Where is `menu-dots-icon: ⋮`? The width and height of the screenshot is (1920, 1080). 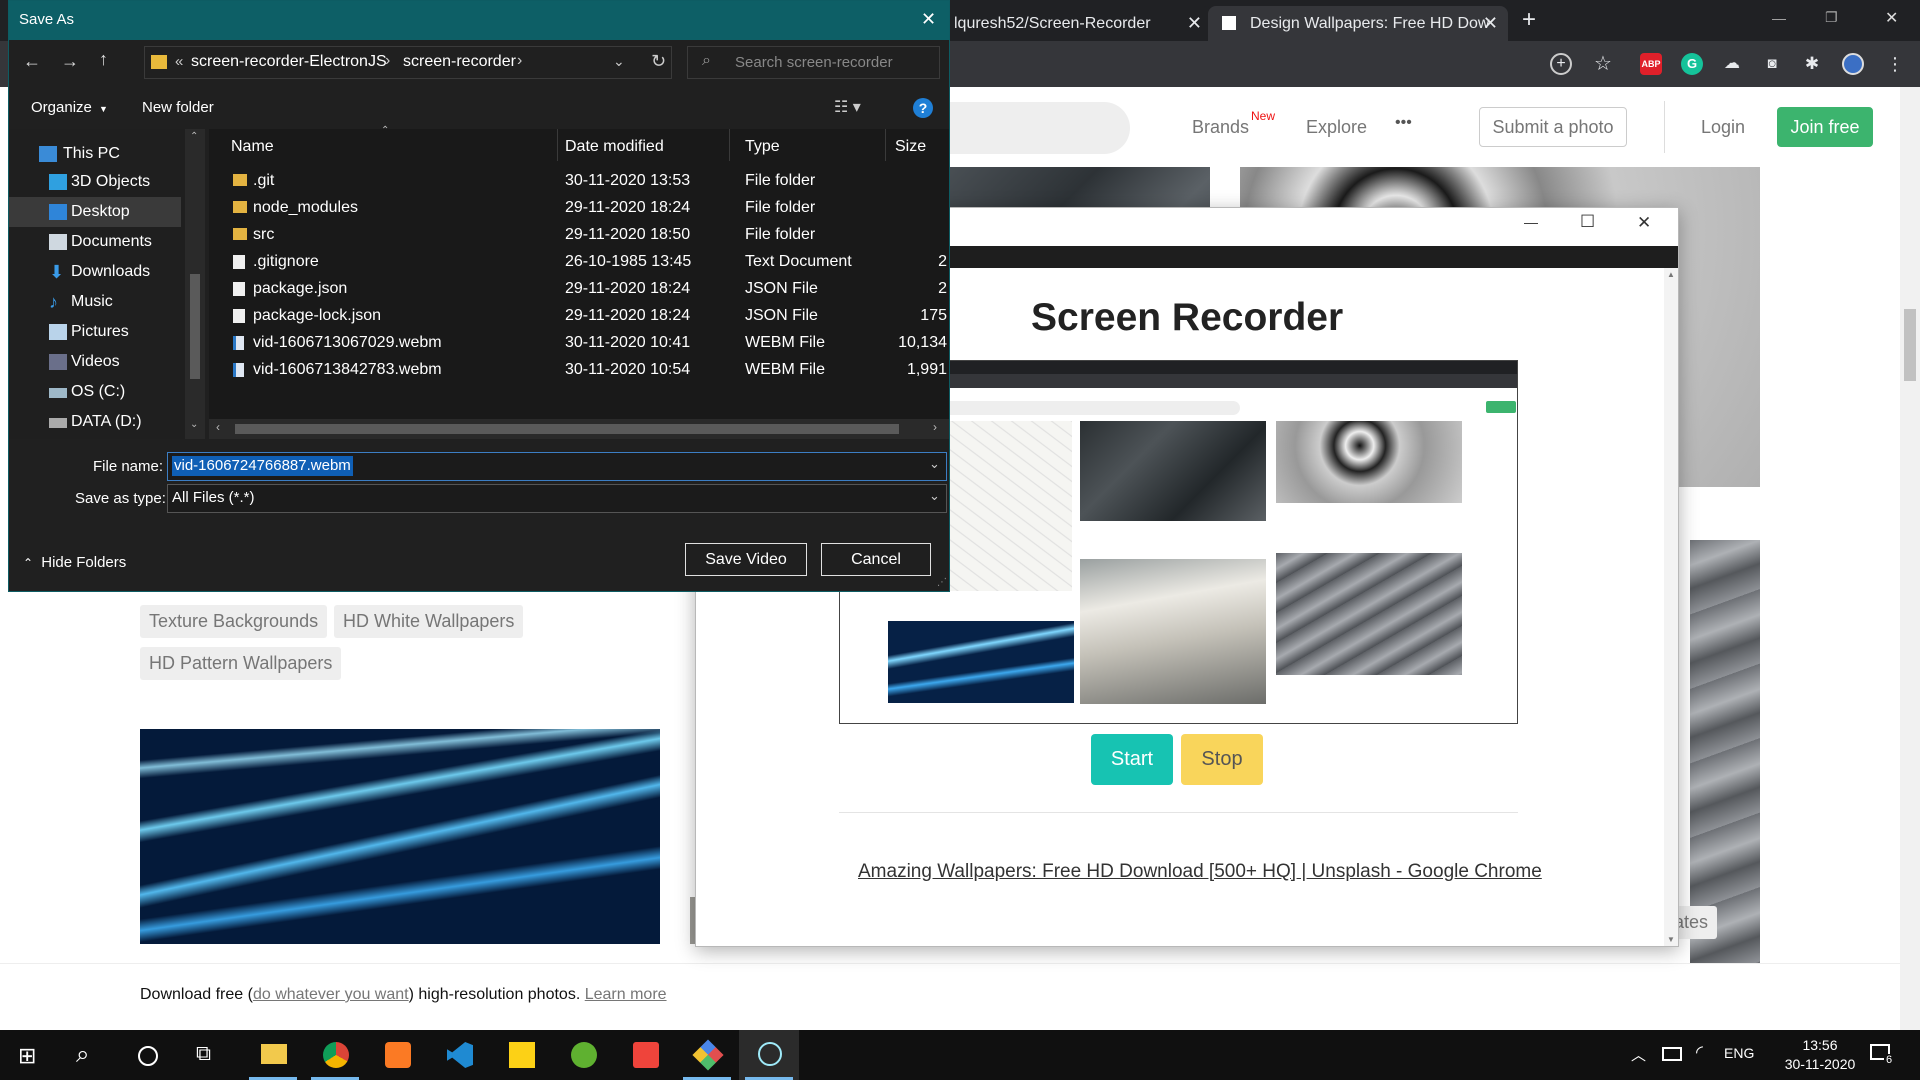 menu-dots-icon: ⋮ is located at coordinates (1895, 64).